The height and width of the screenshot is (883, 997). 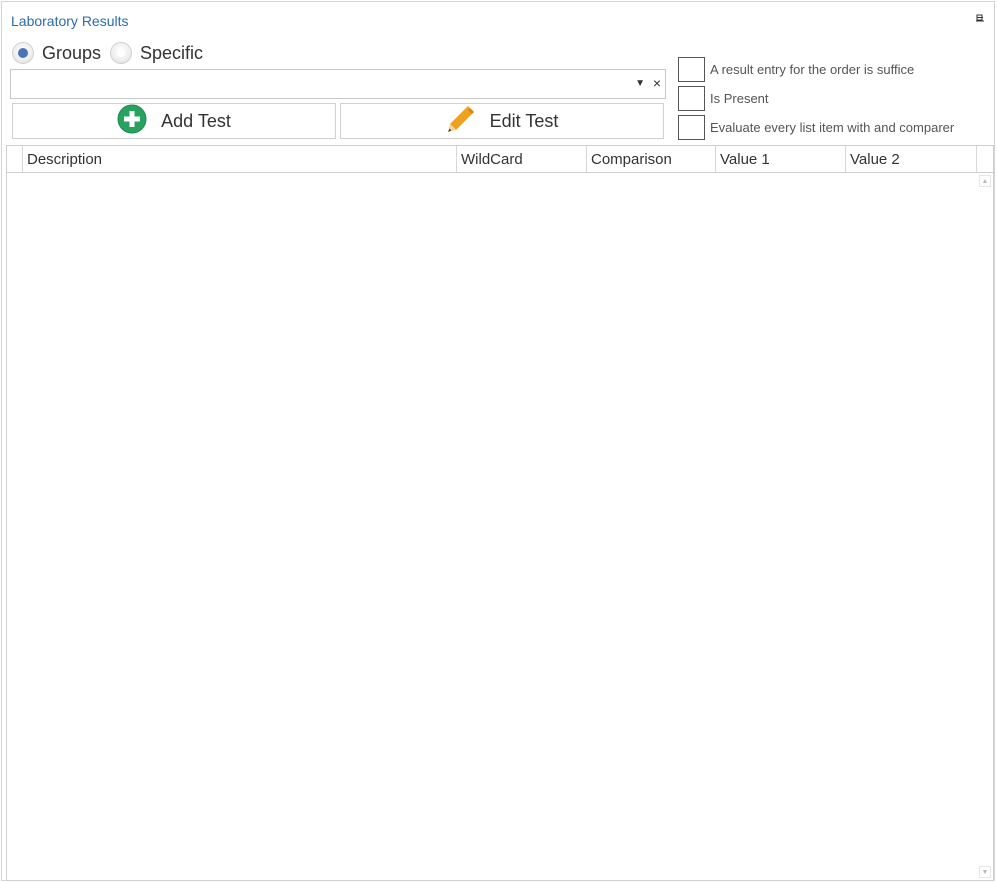 What do you see at coordinates (911, 159) in the screenshot?
I see `column-header-value-2: Value 2` at bounding box center [911, 159].